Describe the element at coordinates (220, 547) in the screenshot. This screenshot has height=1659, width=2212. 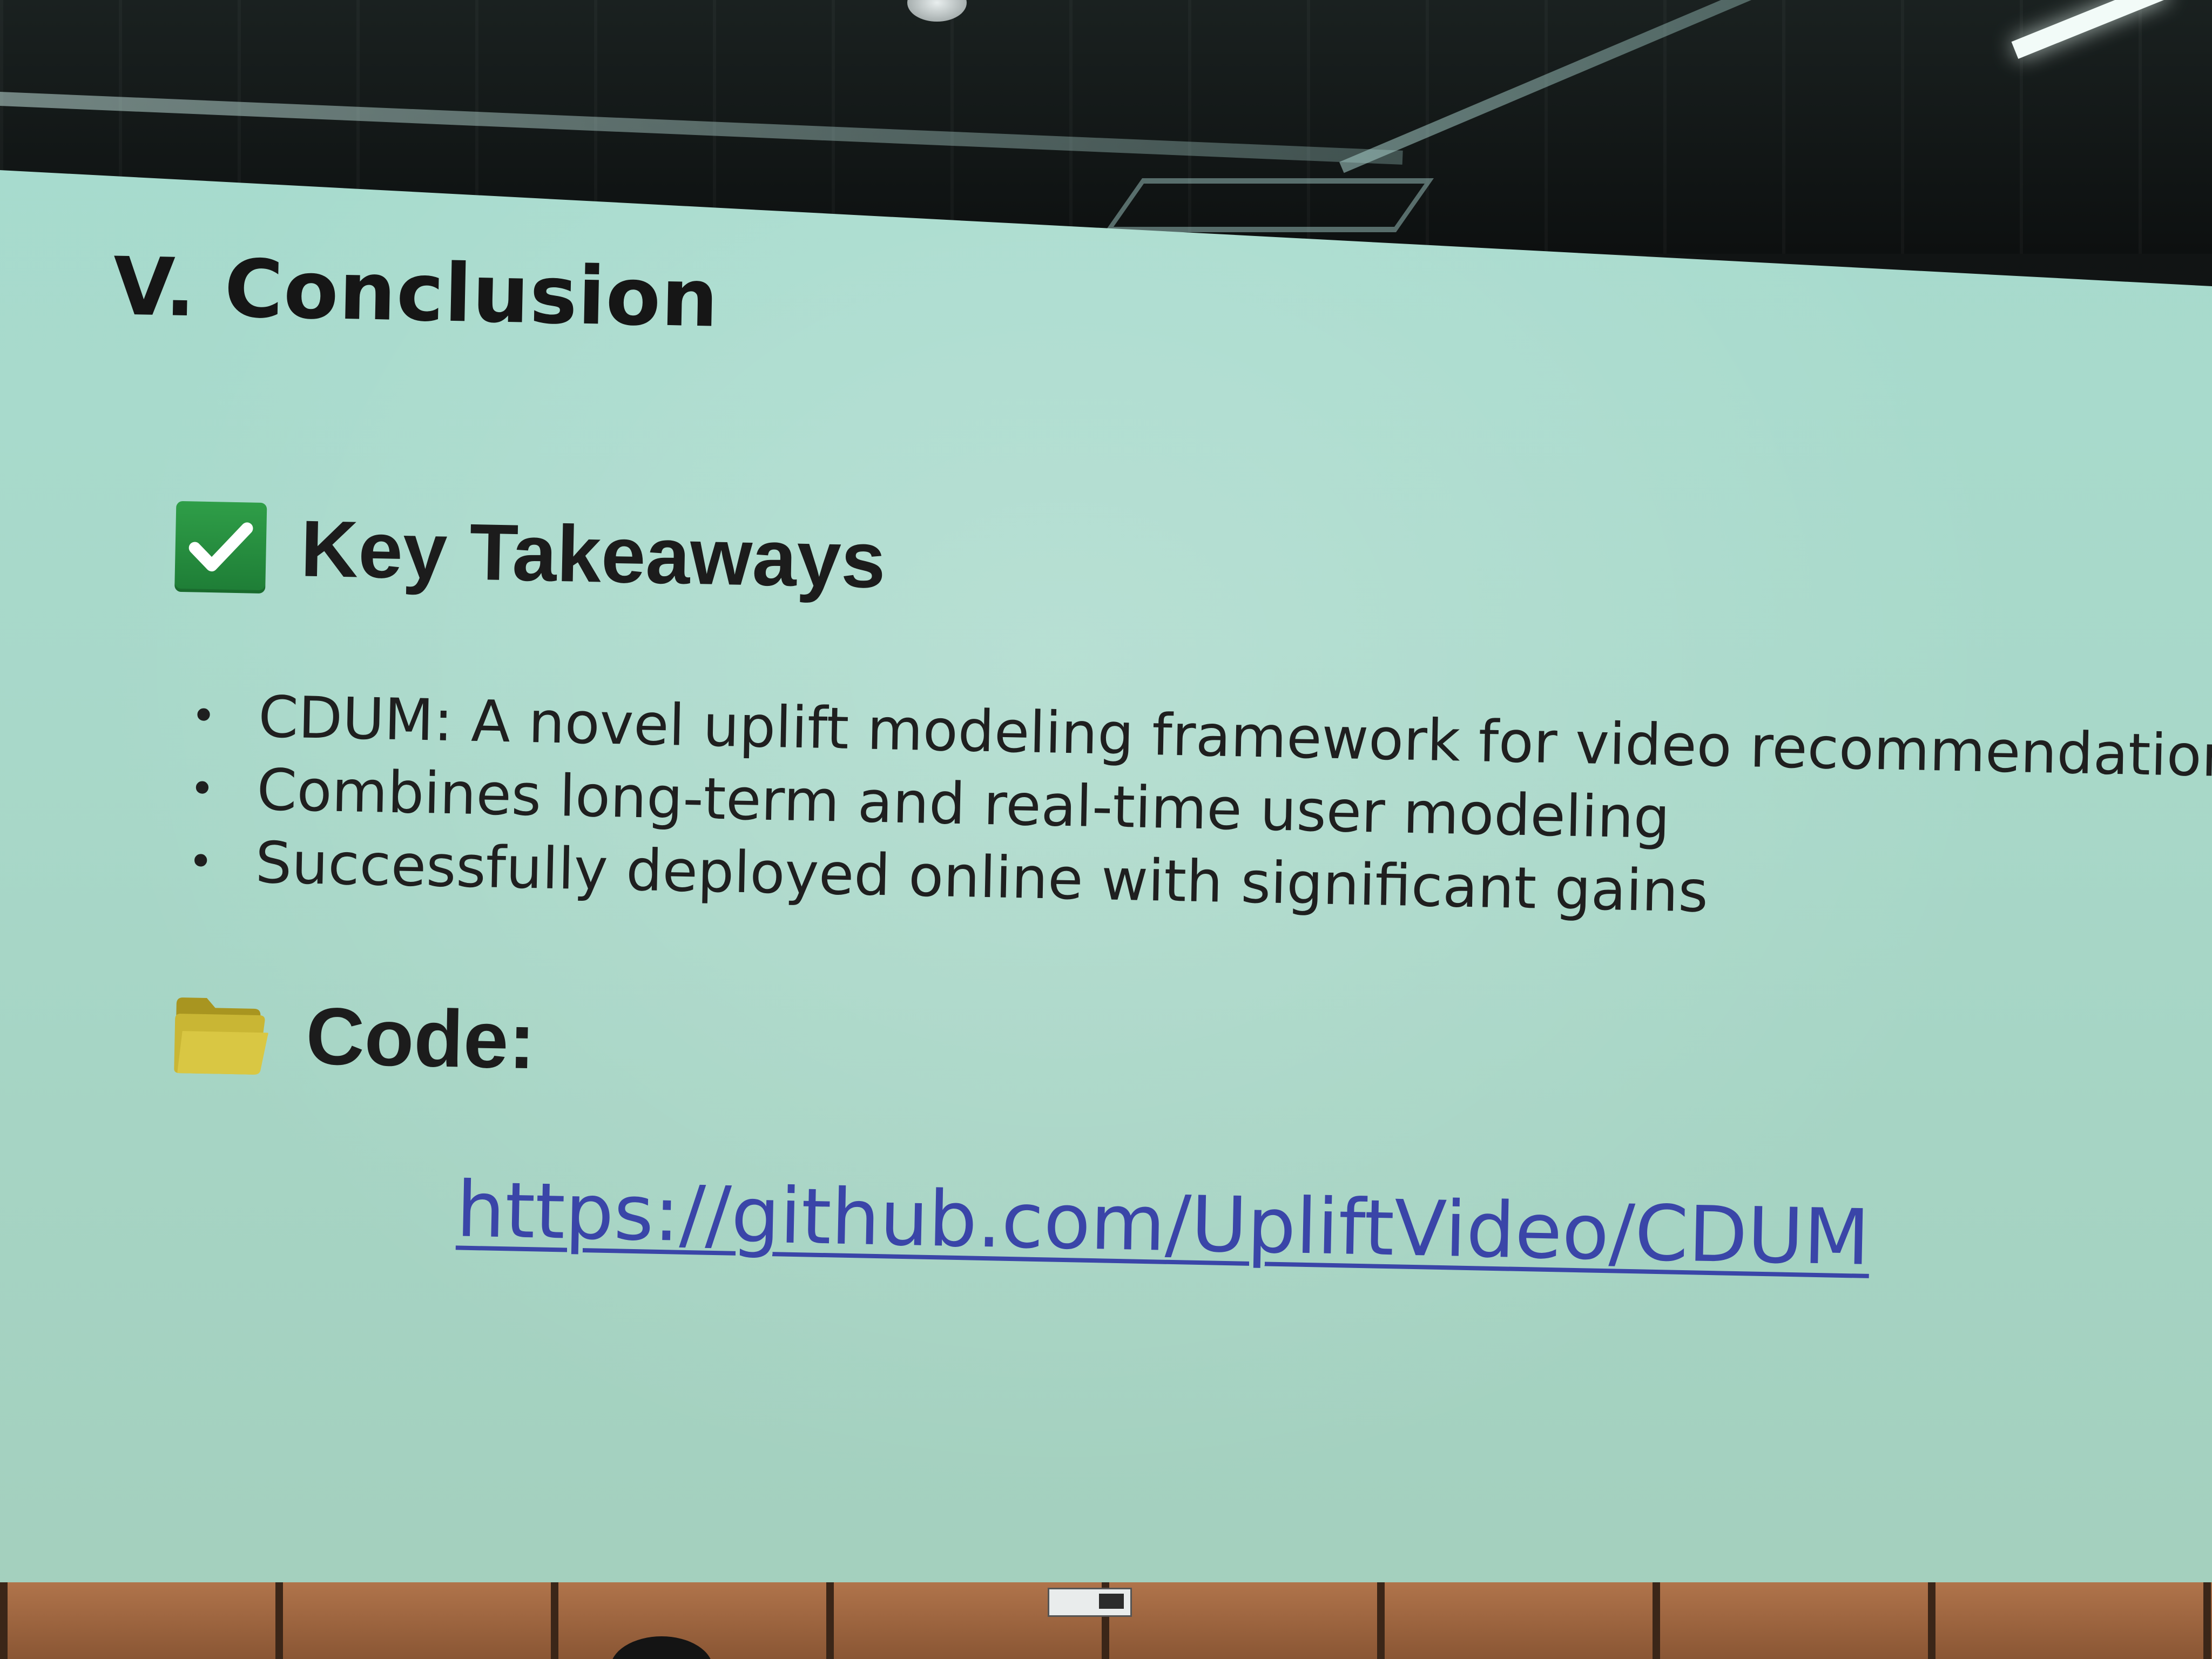
I see `checkbox-checked-icon` at that location.